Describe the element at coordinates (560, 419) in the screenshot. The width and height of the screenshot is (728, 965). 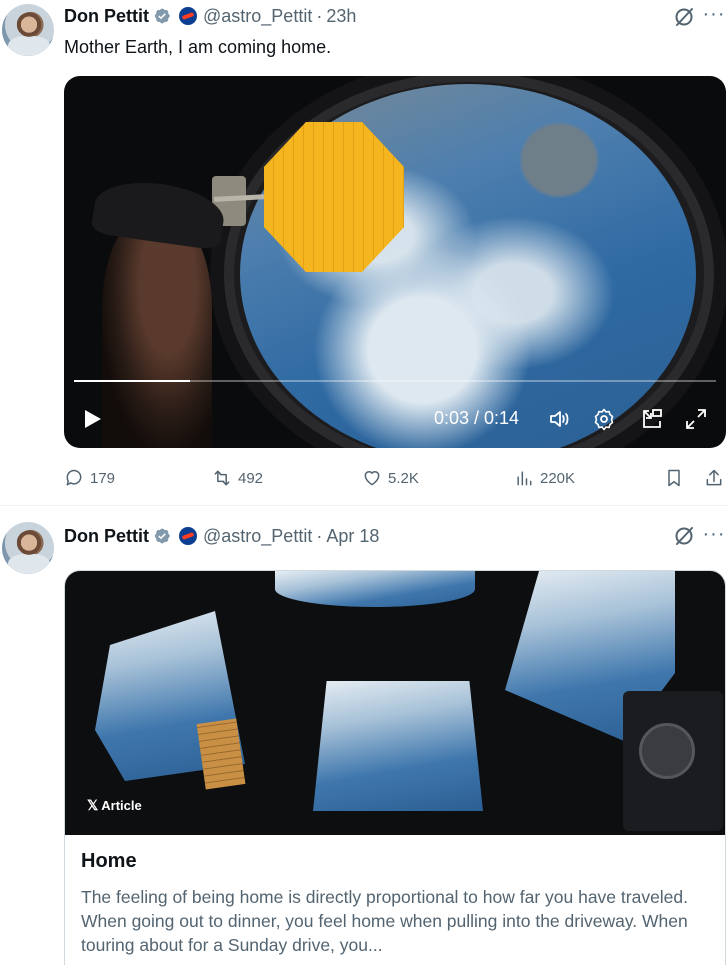
I see `volume-icon` at that location.